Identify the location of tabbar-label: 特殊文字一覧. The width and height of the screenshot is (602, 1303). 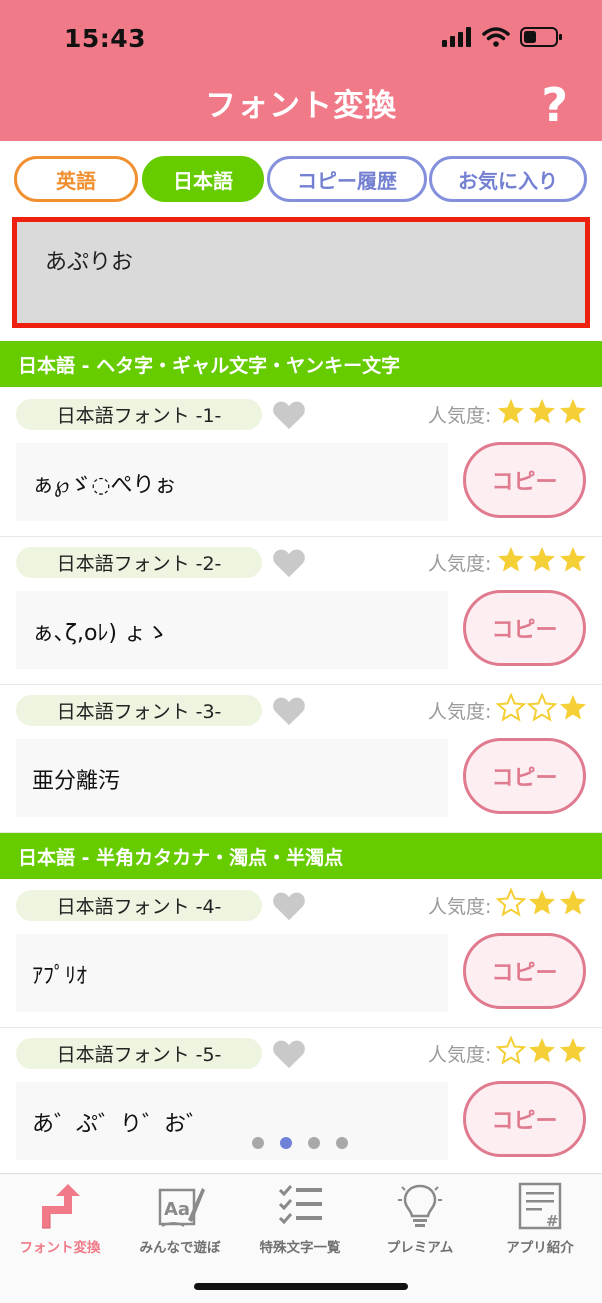
(300, 1248).